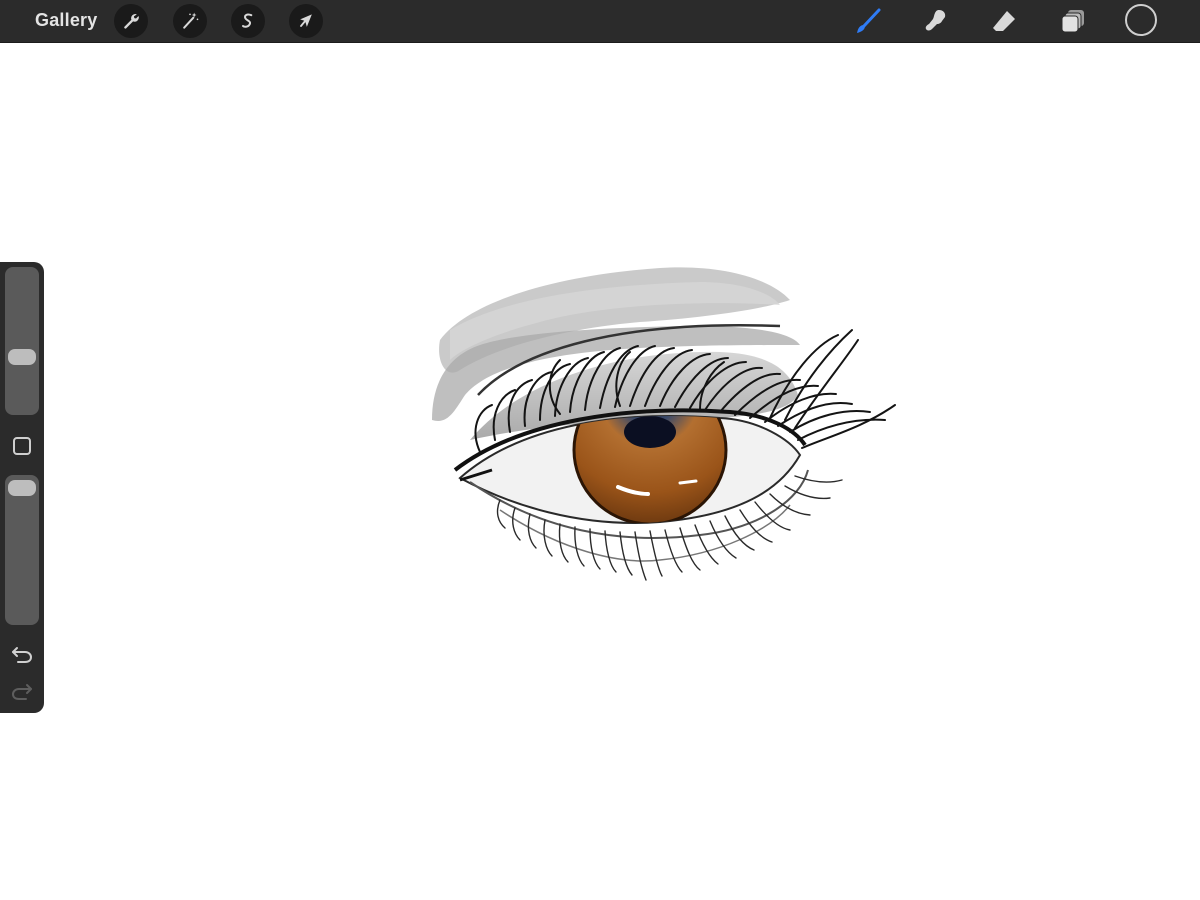  I want to click on undo-button, so click(22, 654).